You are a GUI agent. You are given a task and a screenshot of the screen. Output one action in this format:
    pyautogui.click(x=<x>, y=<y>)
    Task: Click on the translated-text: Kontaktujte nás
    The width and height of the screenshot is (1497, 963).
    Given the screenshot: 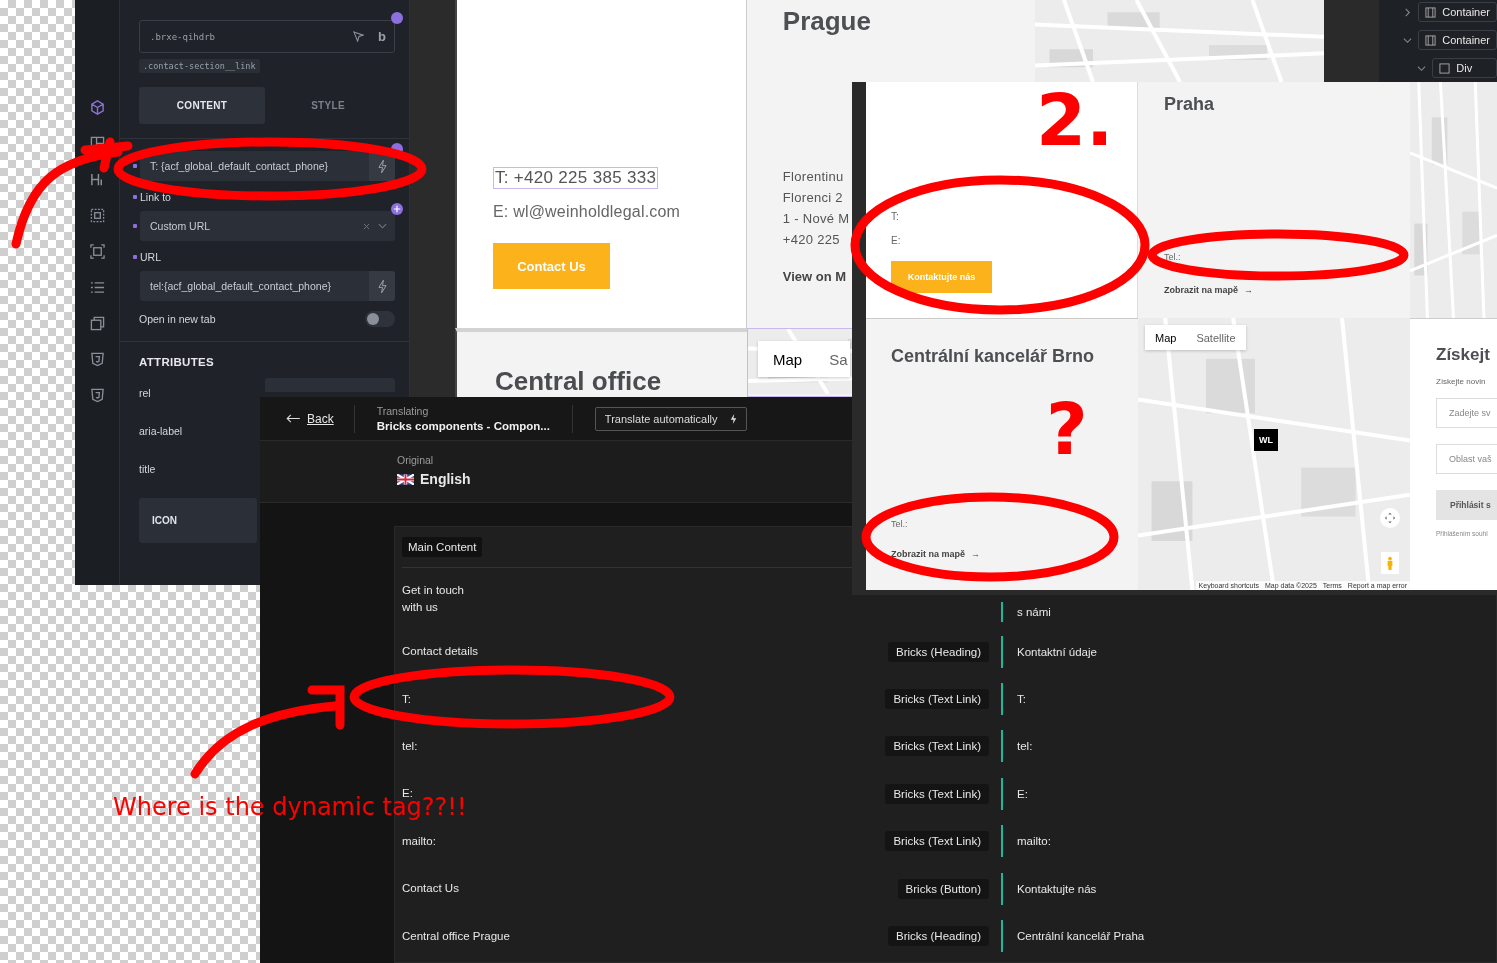 What is the action you would take?
    pyautogui.click(x=1253, y=888)
    